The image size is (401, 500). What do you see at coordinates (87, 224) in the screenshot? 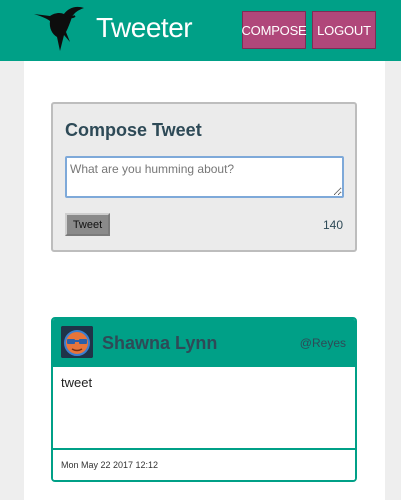
I see `tweet-submit-button: Tweet` at bounding box center [87, 224].